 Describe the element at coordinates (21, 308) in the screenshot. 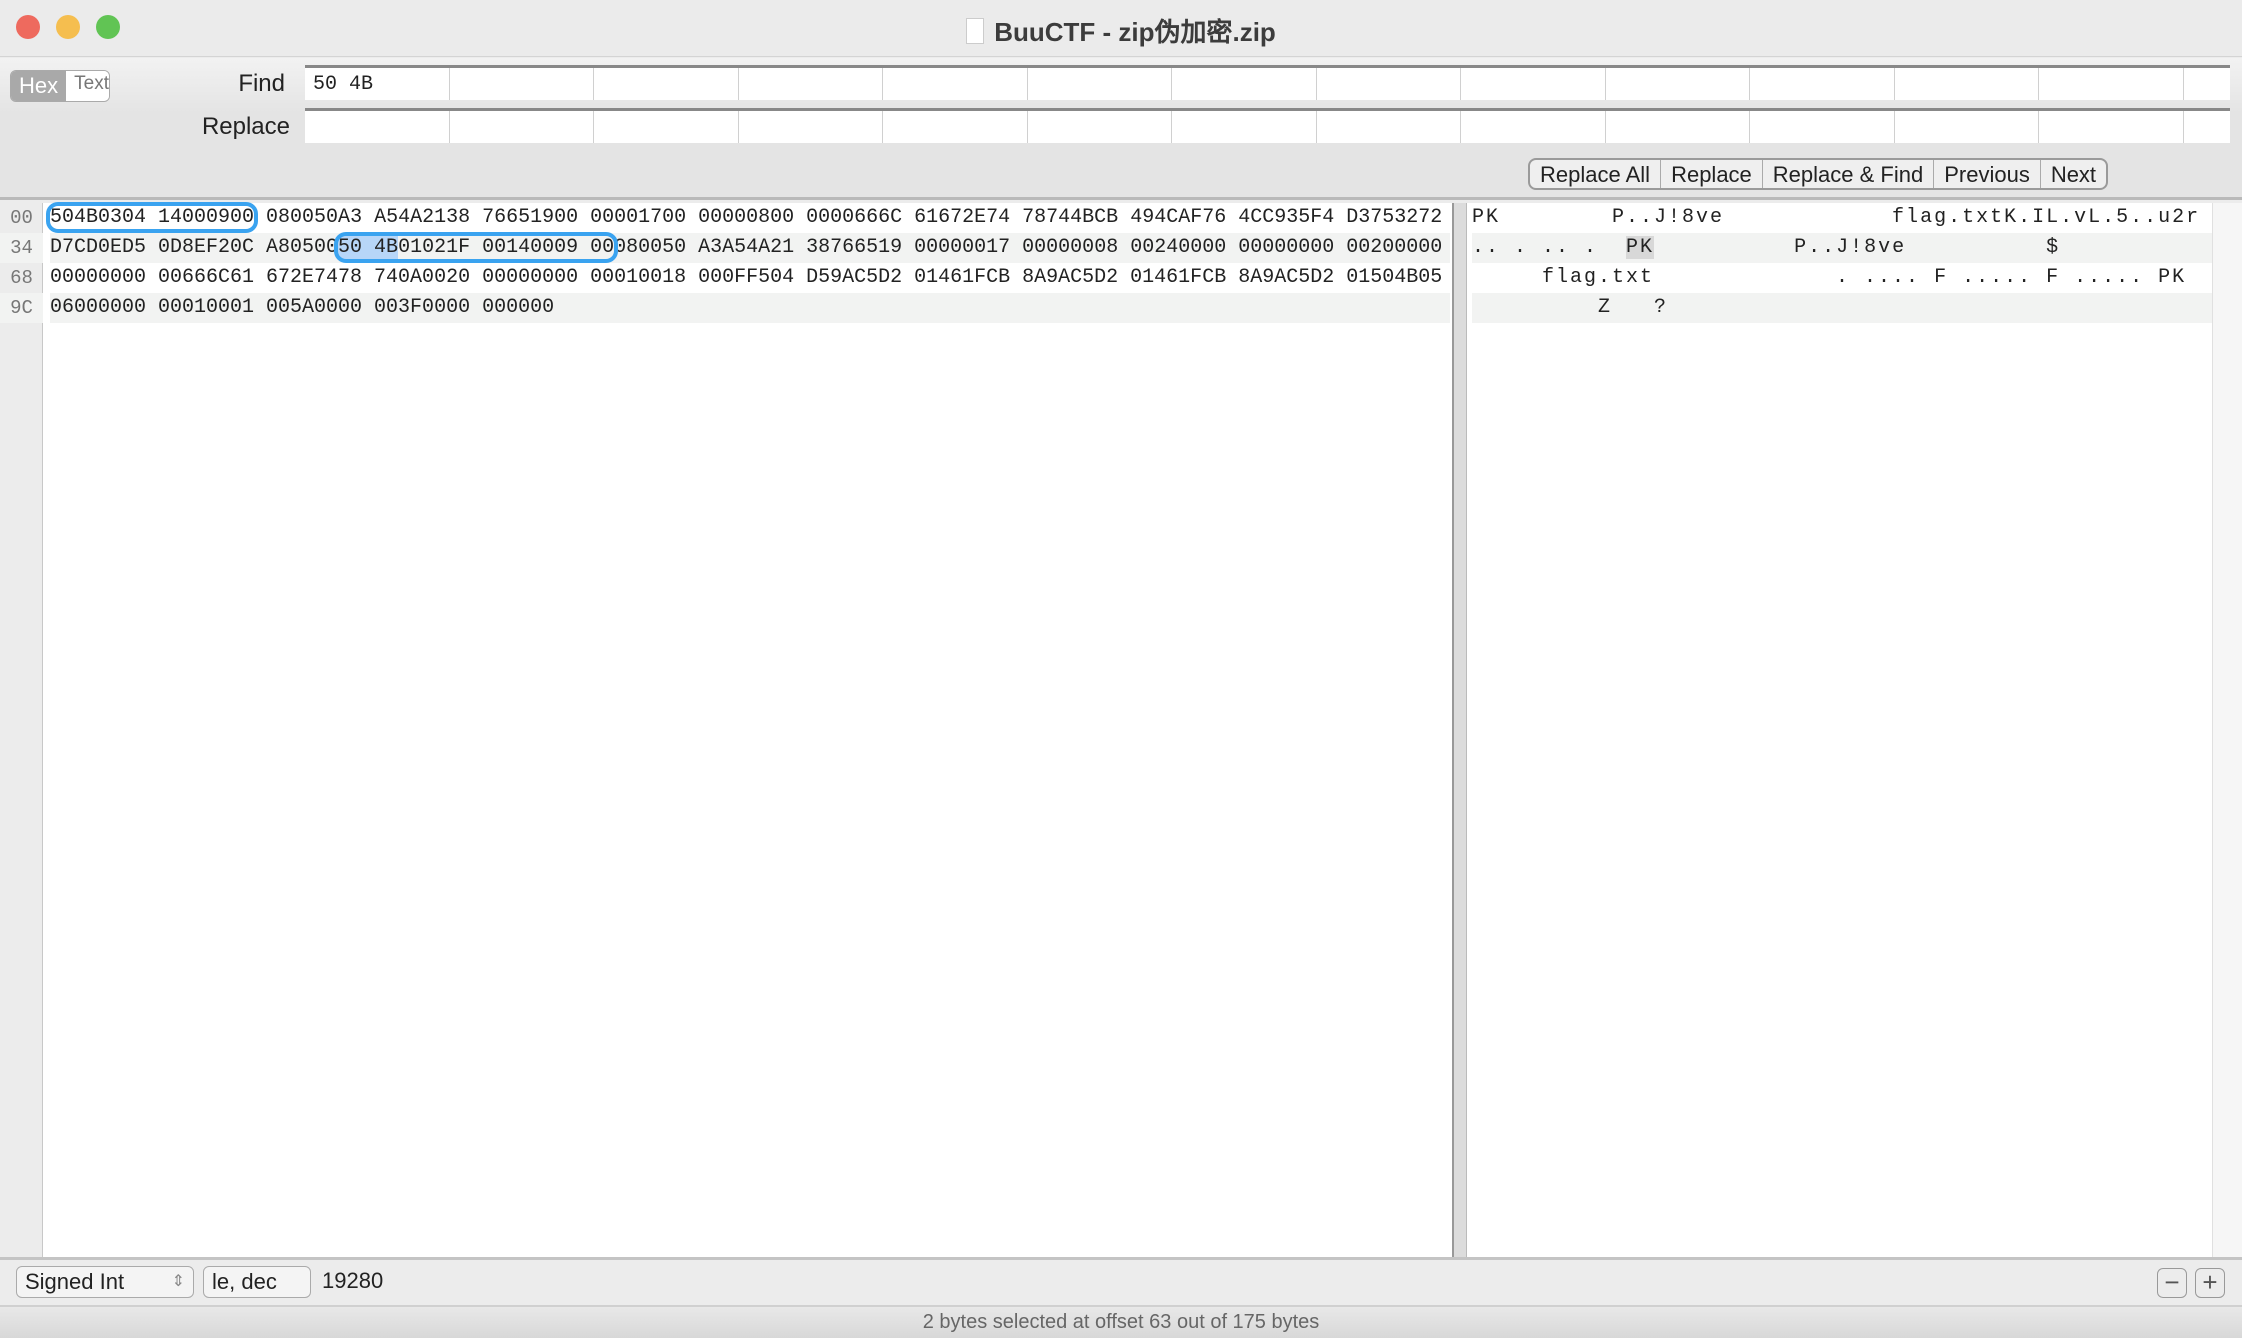

I see `row-offset: 9C` at that location.